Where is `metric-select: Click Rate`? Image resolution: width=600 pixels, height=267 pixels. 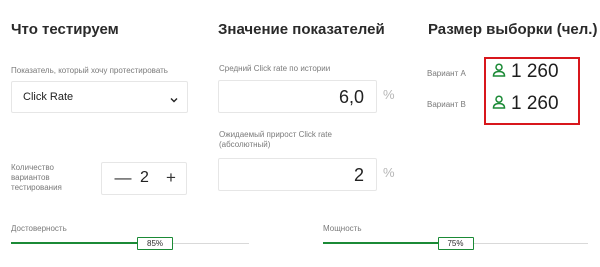
metric-select: Click Rate is located at coordinates (99, 97).